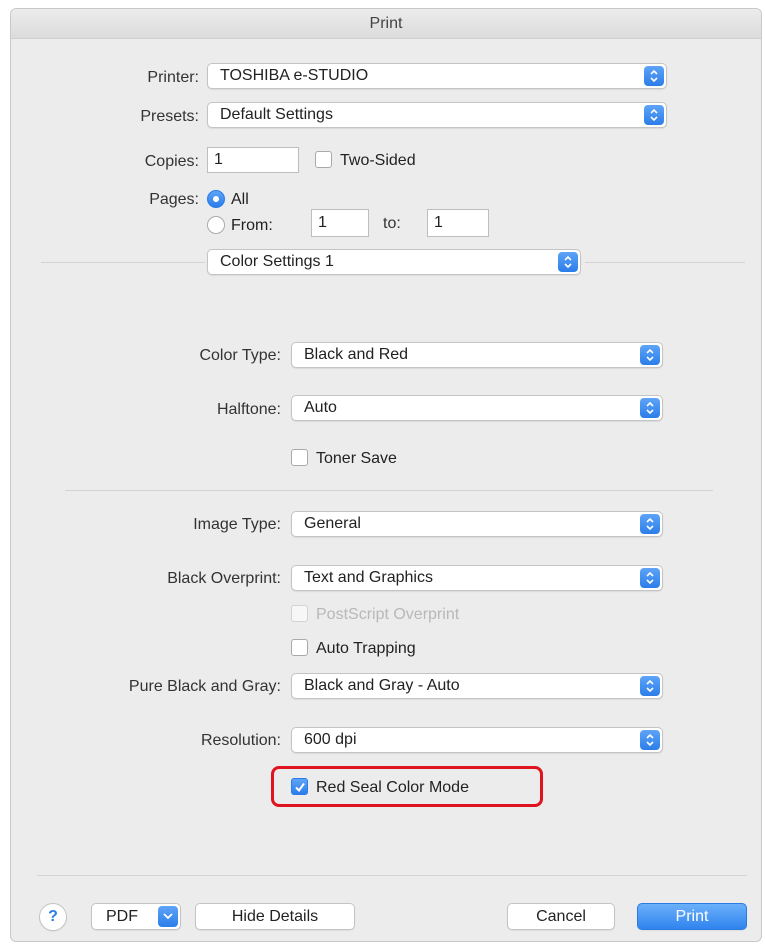 The height and width of the screenshot is (946, 765). What do you see at coordinates (332, 523) in the screenshot?
I see `image-type-value: General` at bounding box center [332, 523].